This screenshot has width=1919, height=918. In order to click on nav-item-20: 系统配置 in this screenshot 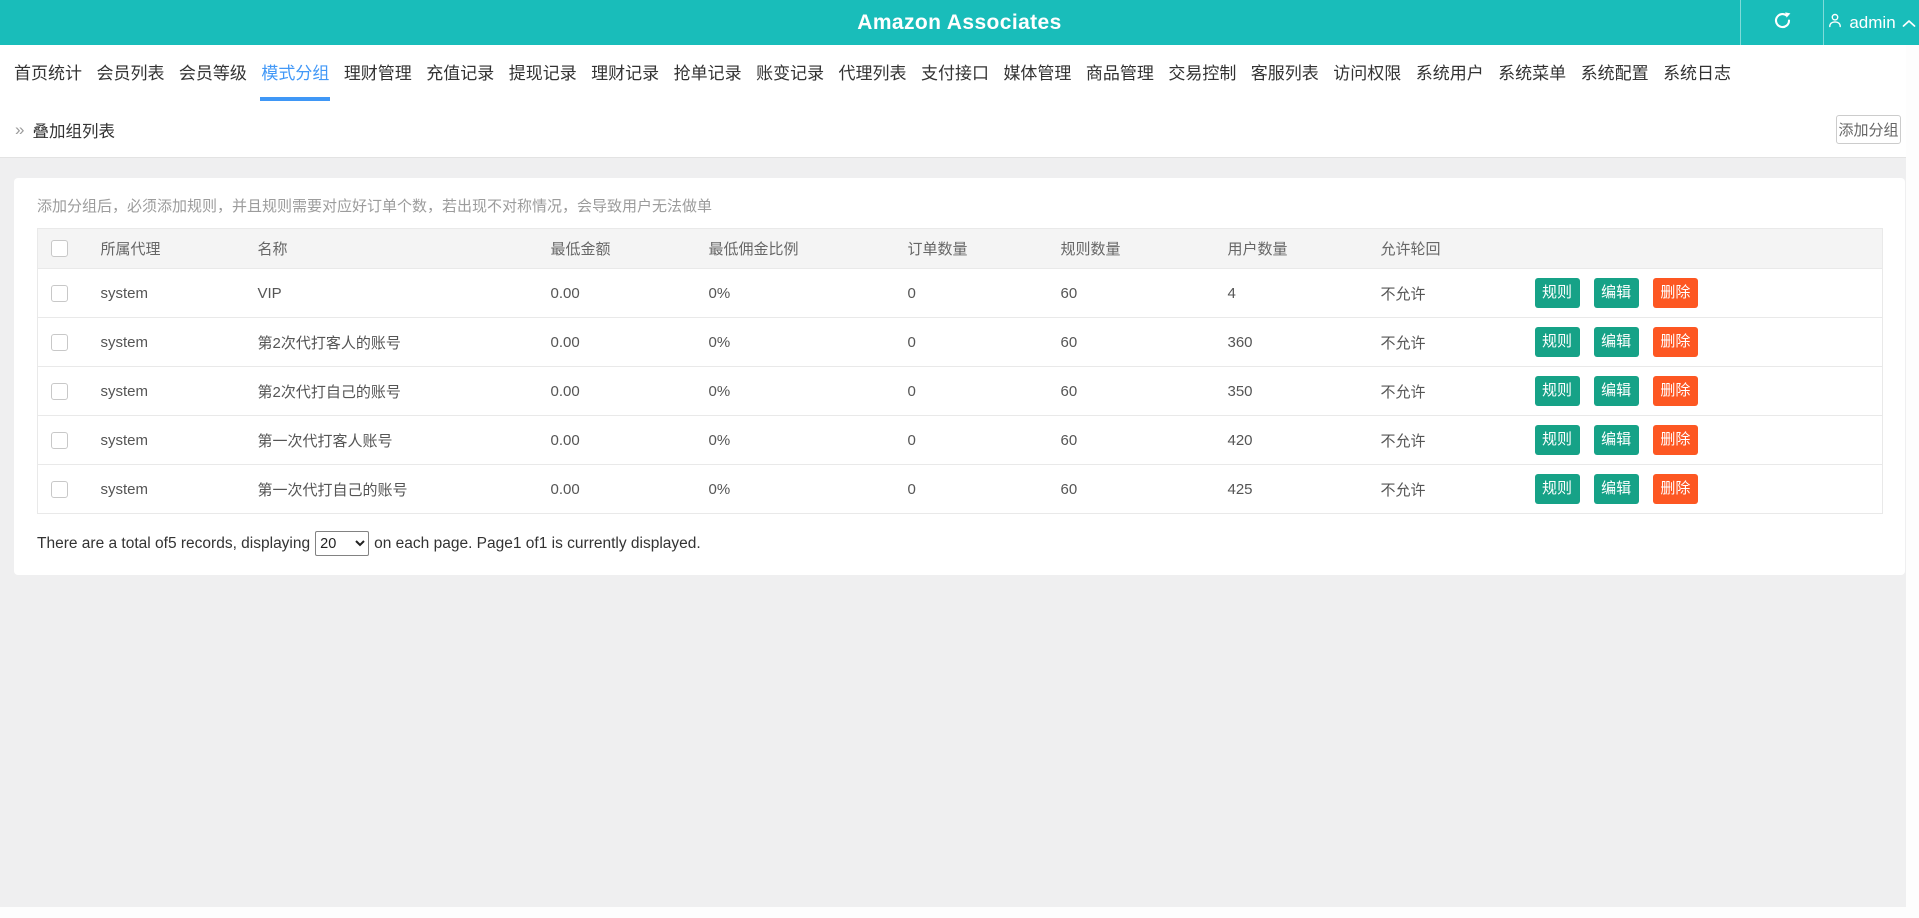, I will do `click(1615, 73)`.